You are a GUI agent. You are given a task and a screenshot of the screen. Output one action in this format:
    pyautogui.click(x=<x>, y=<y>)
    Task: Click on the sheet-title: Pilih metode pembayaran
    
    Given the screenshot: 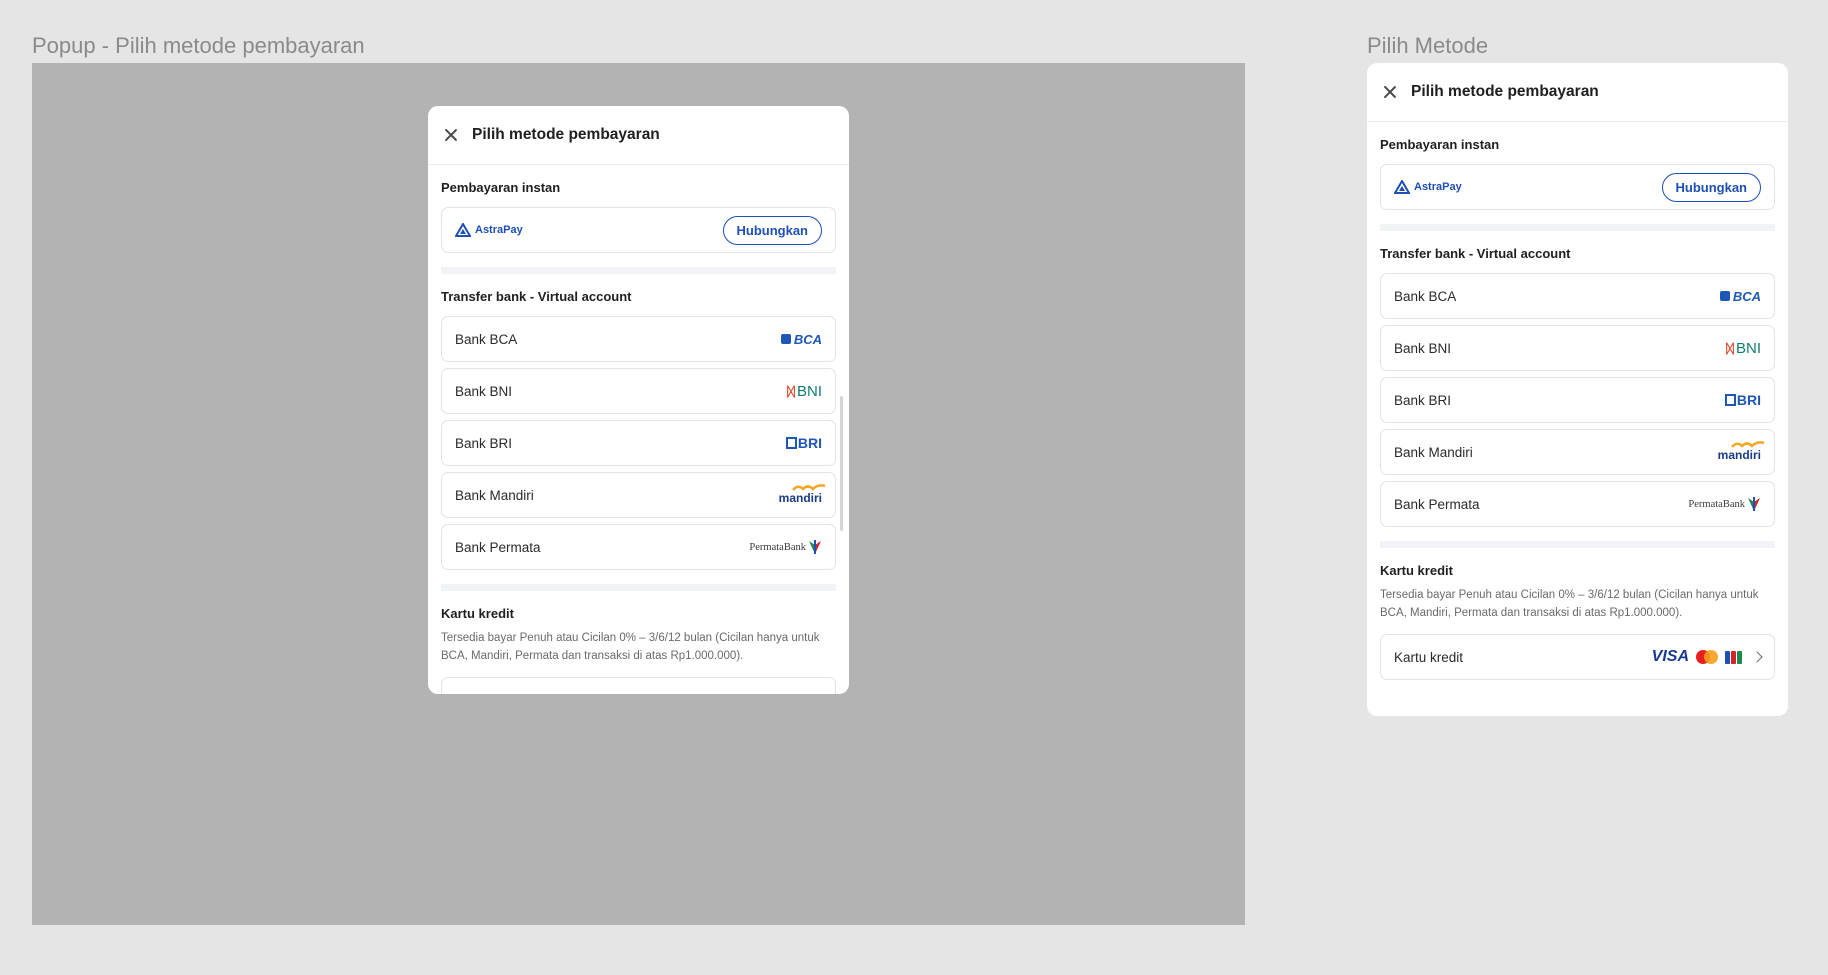 What is the action you would take?
    pyautogui.click(x=1505, y=91)
    